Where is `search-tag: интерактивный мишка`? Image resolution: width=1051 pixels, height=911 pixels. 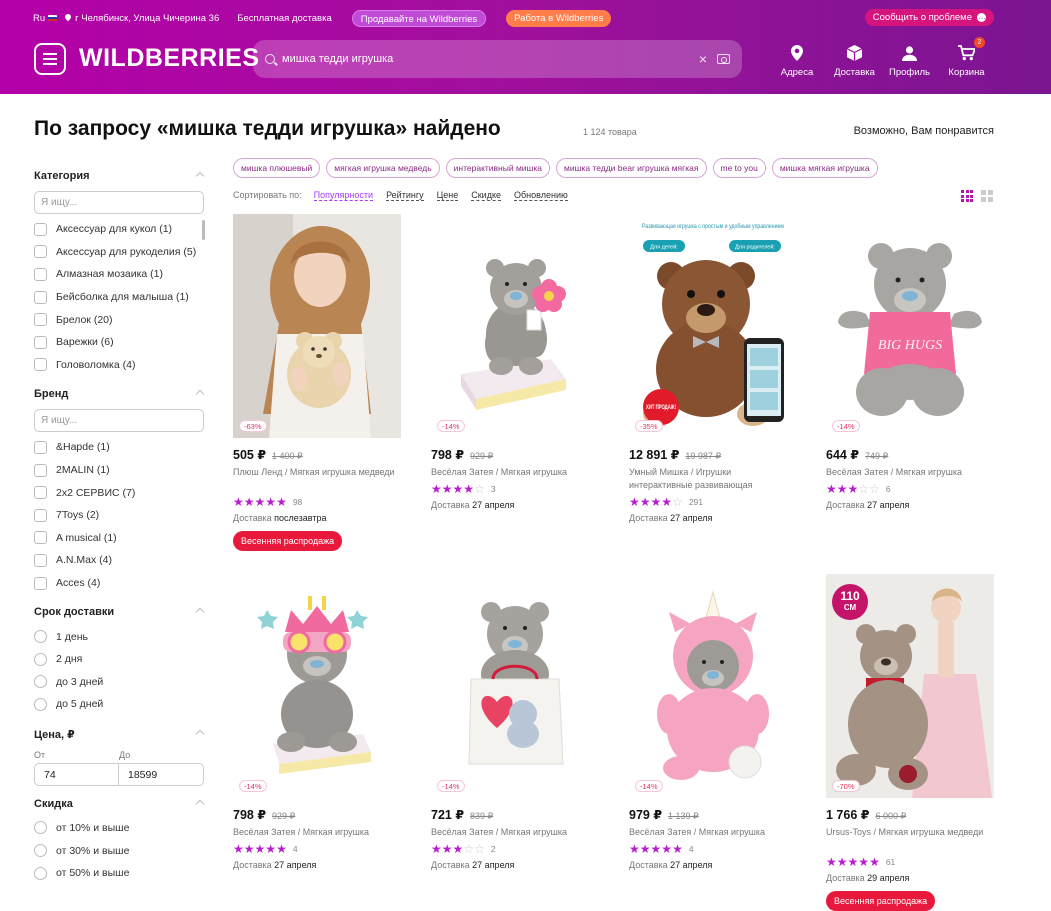 search-tag: интерактивный мишка is located at coordinates (498, 168).